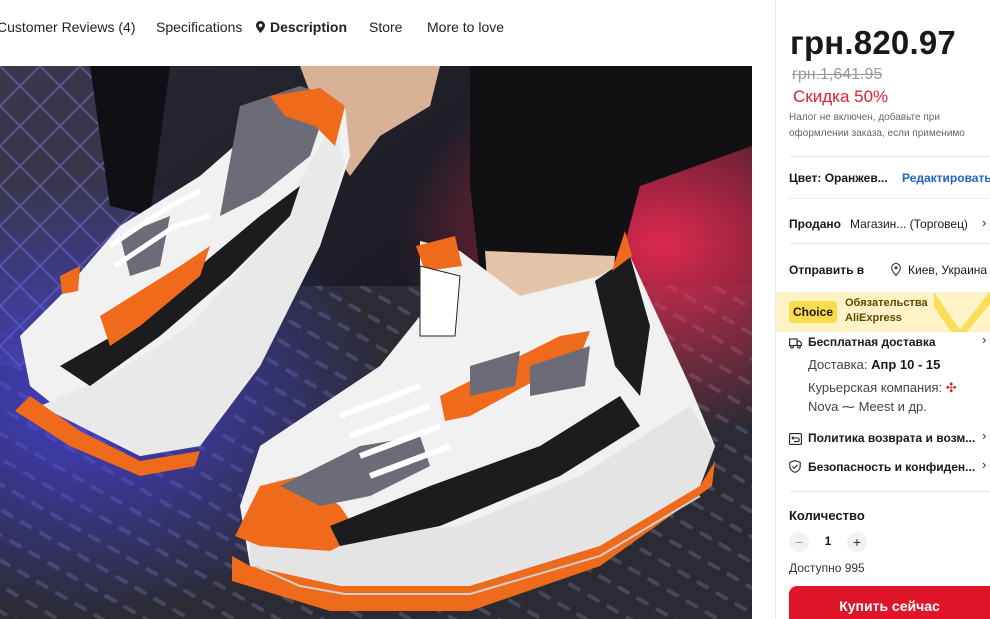 The height and width of the screenshot is (619, 990). What do you see at coordinates (838, 364) in the screenshot?
I see `delivery-label: Доставка:` at bounding box center [838, 364].